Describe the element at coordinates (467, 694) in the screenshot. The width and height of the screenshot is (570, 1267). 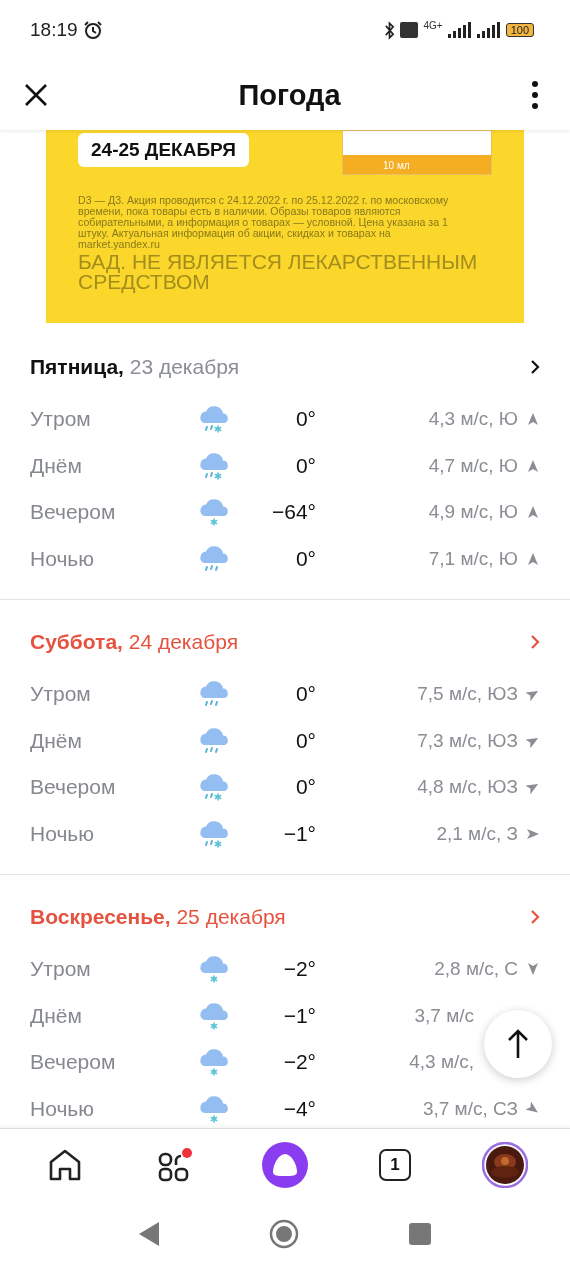
I see `wind-speed: 7,5 м/с, ЮЗ` at that location.